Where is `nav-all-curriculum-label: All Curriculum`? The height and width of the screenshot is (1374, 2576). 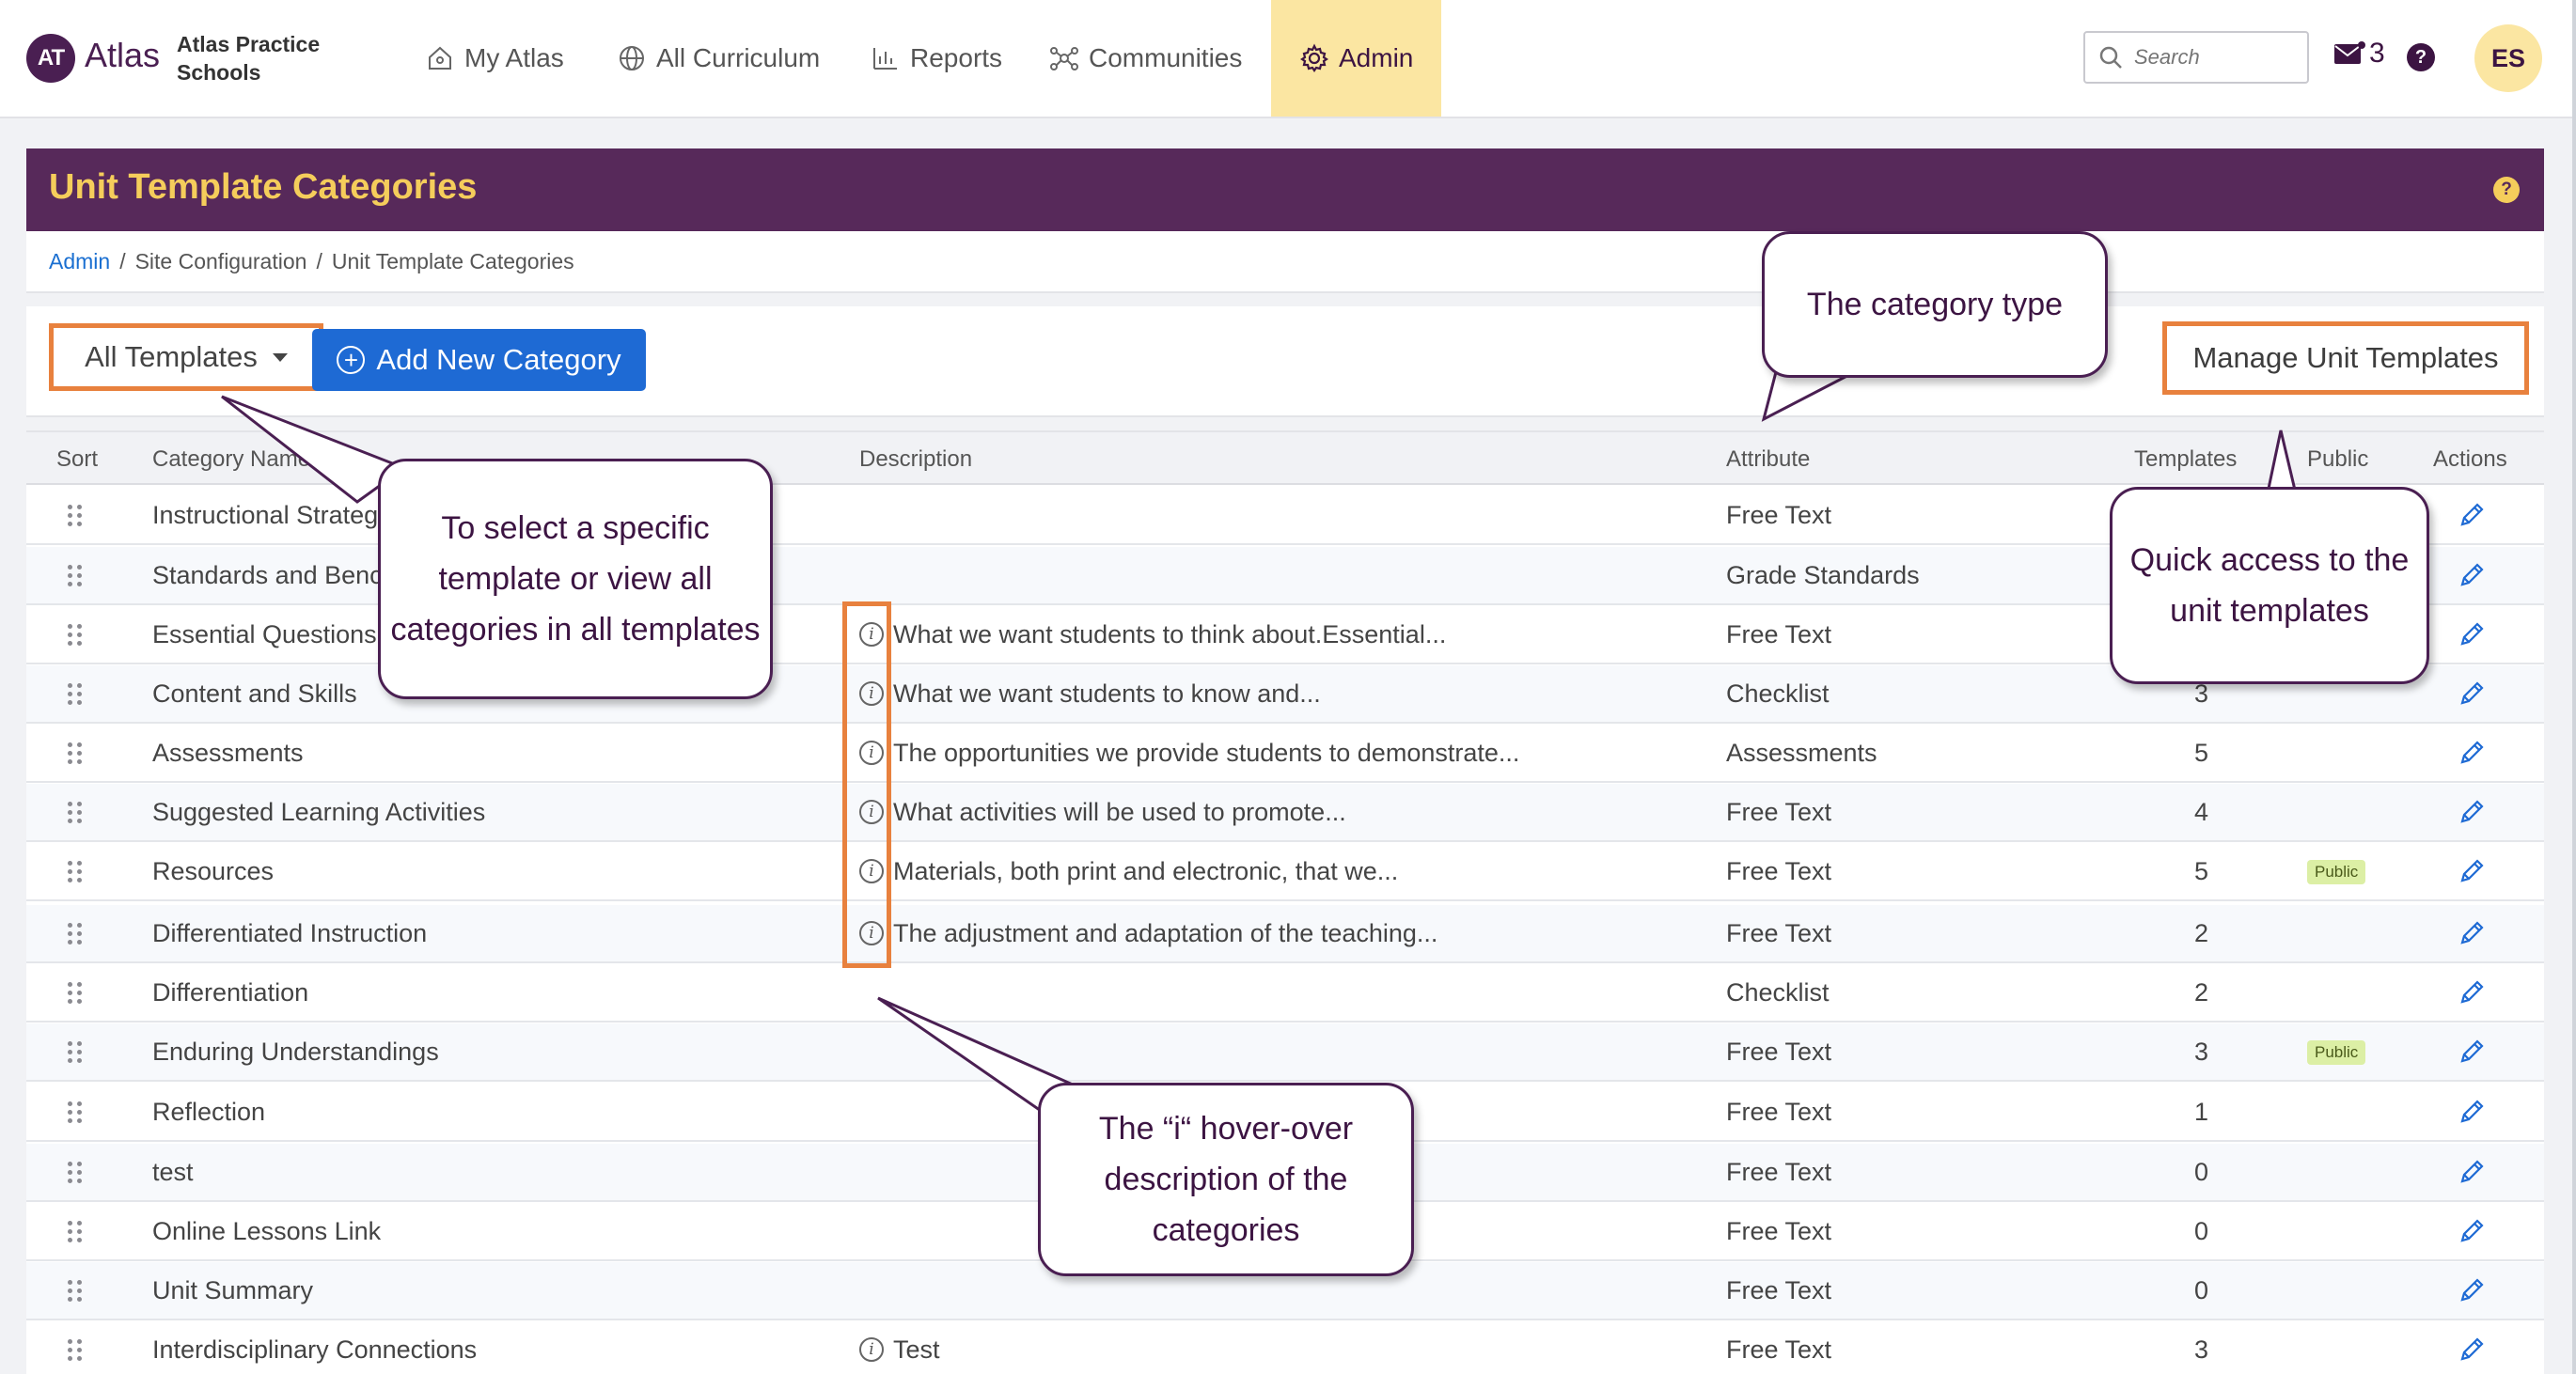
nav-all-curriculum-label: All Curriculum is located at coordinates (738, 57).